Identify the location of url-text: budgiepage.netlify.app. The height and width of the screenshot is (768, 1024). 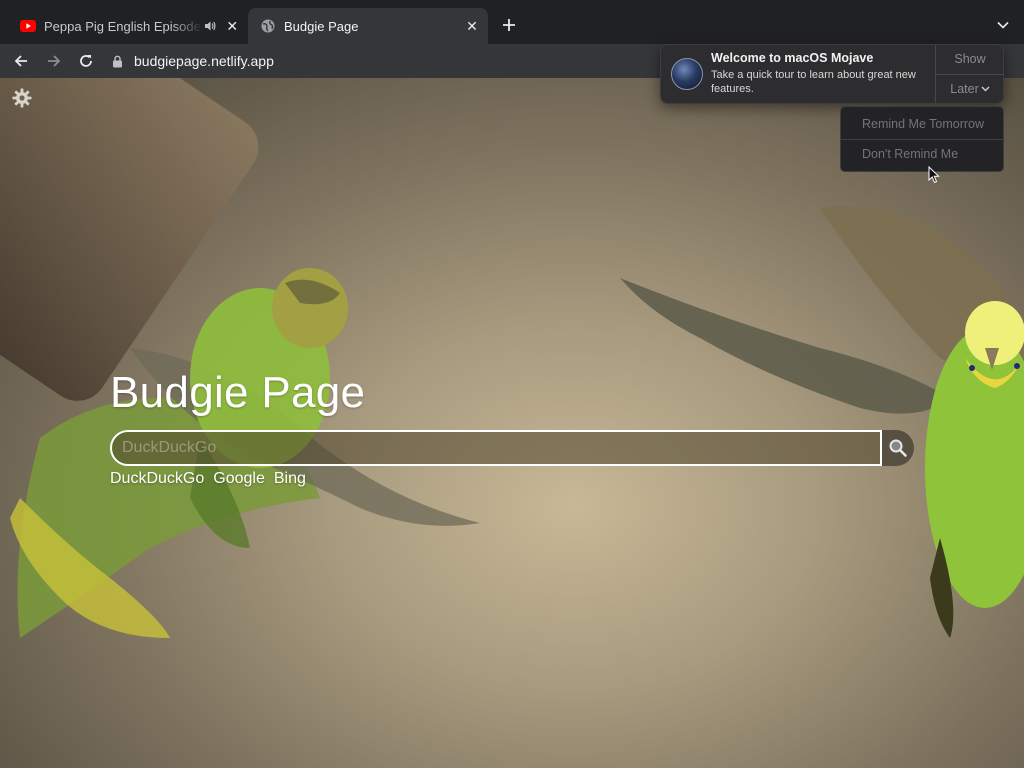
(204, 61).